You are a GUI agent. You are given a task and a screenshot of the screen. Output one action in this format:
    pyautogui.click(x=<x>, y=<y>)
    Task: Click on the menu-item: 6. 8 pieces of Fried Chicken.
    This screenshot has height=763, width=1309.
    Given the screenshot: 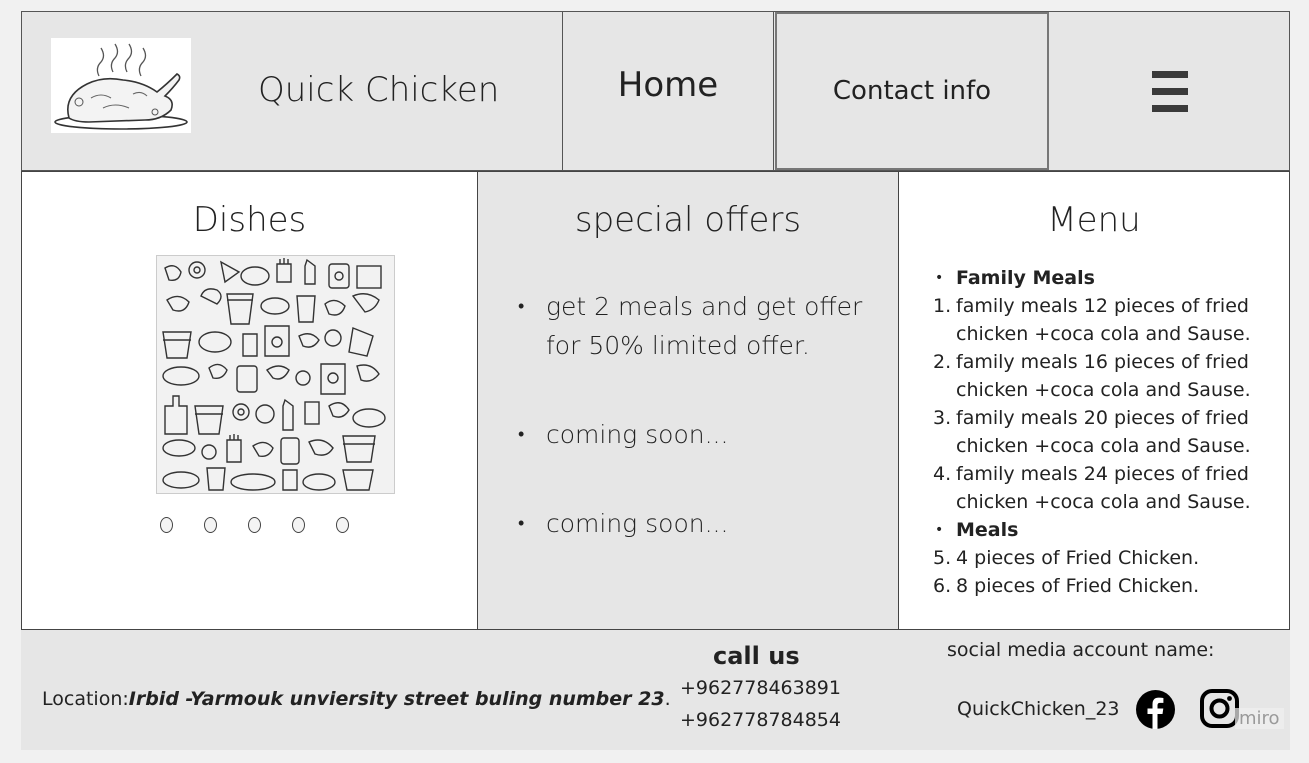 What is the action you would take?
    pyautogui.click(x=1066, y=586)
    